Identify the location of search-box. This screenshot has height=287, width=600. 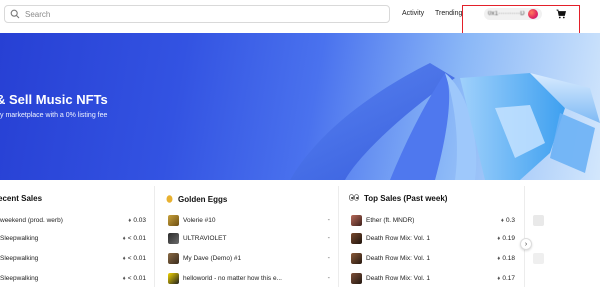
(197, 14).